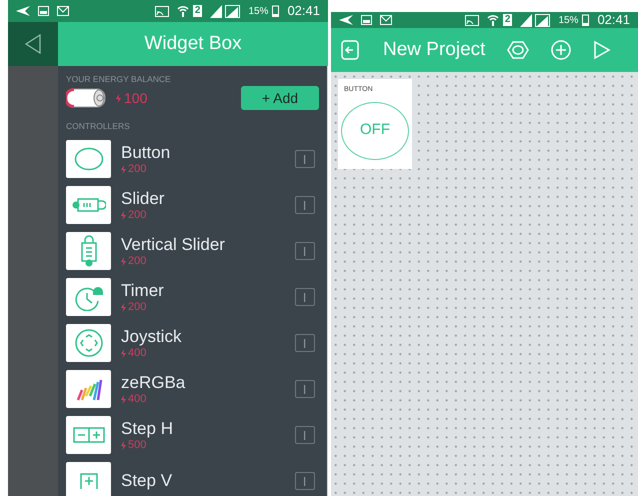 The image size is (638, 496). I want to click on widget-list-item: Timer 200, so click(192, 297).